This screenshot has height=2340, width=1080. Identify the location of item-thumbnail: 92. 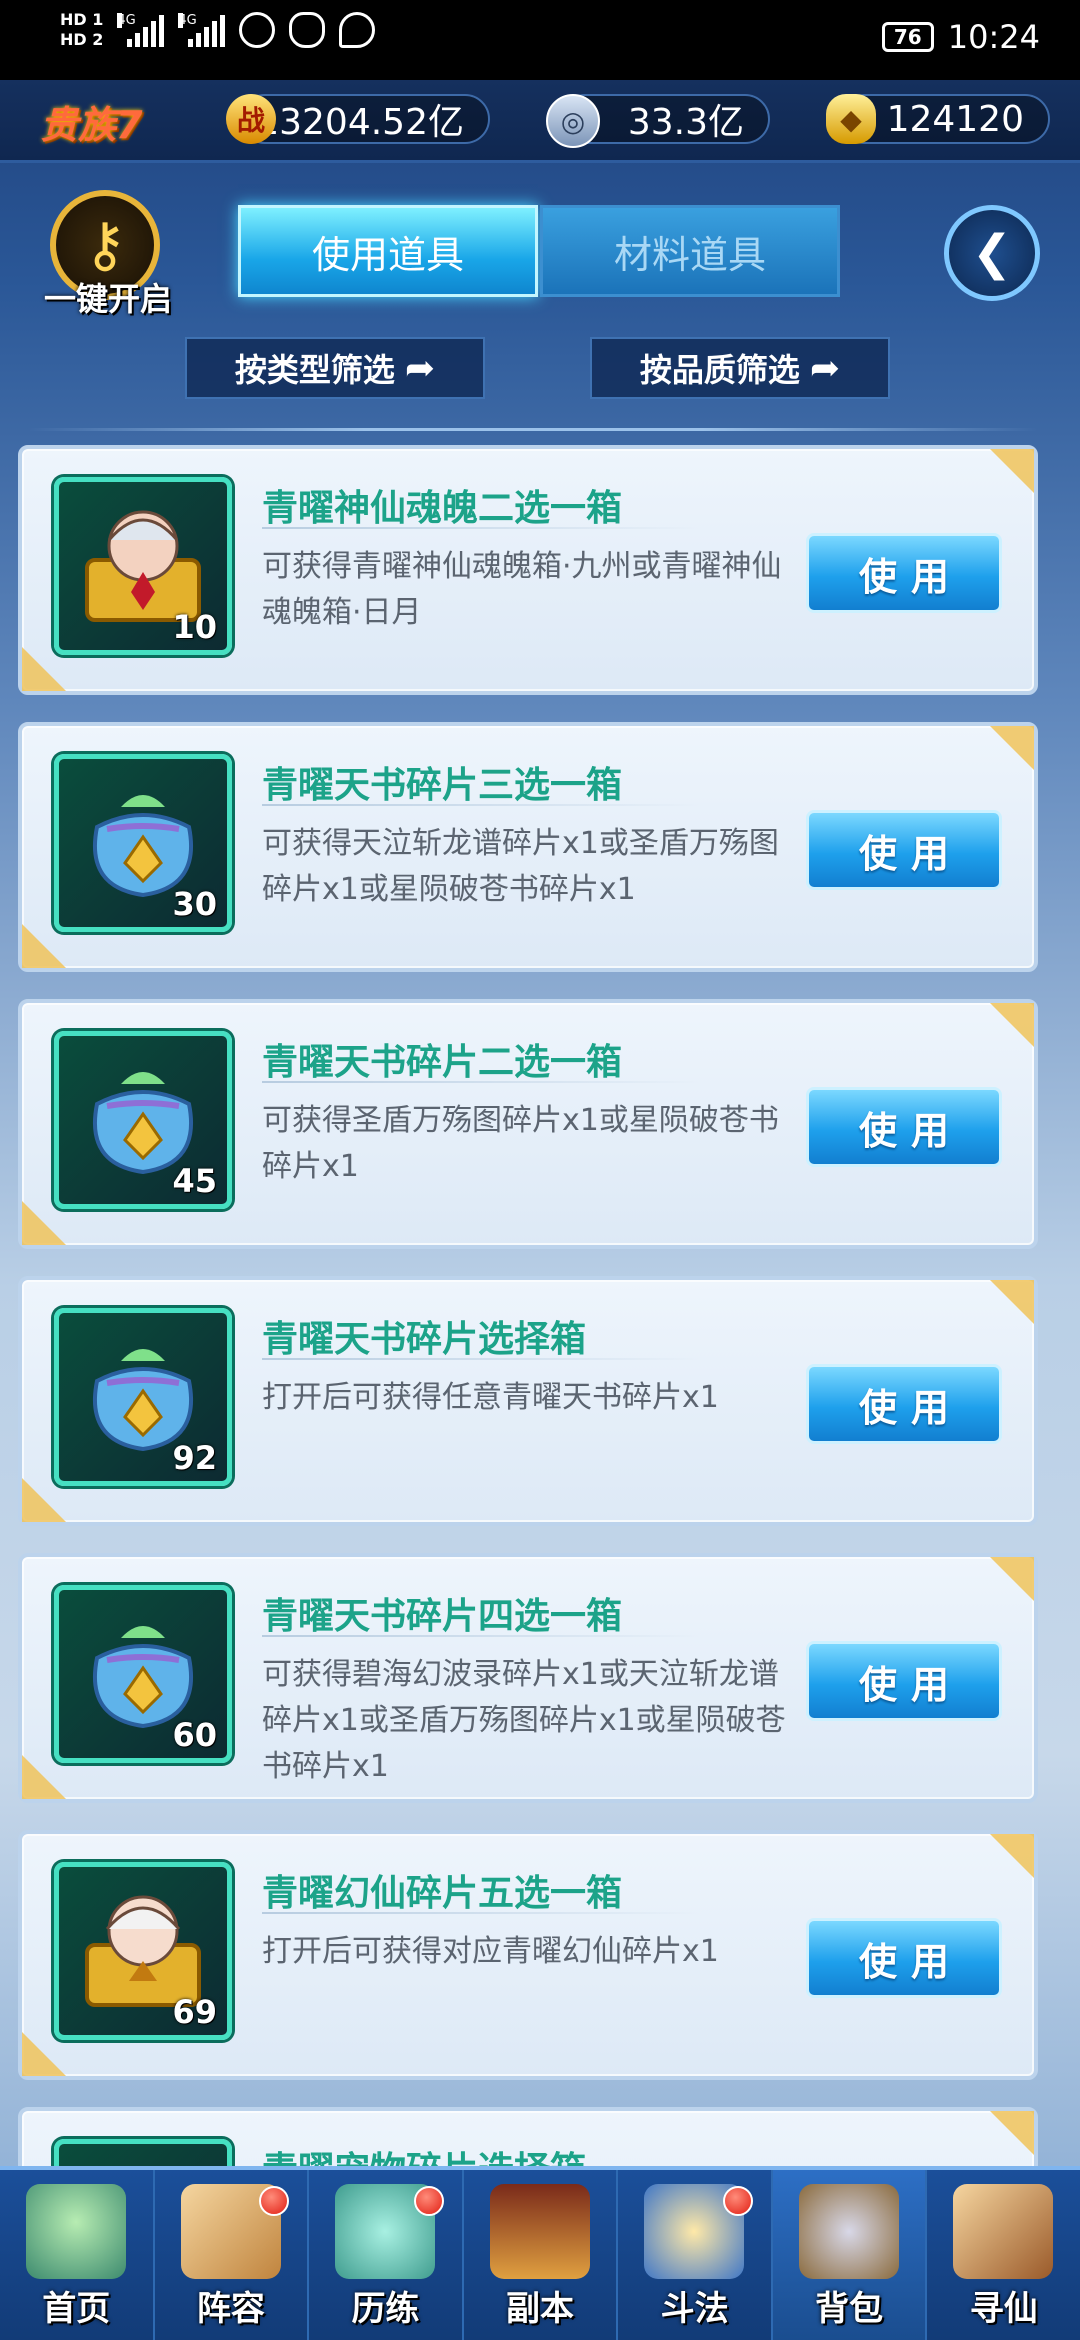
(143, 1397).